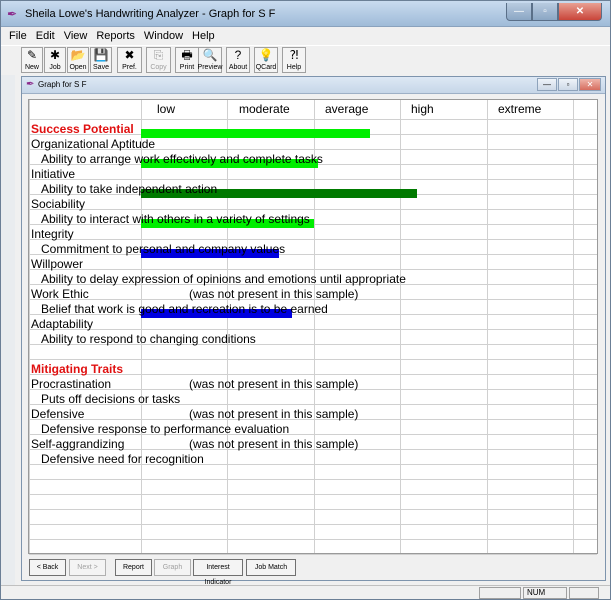  Describe the element at coordinates (30, 84) in the screenshot. I see `child-app-icon: ✒` at that location.